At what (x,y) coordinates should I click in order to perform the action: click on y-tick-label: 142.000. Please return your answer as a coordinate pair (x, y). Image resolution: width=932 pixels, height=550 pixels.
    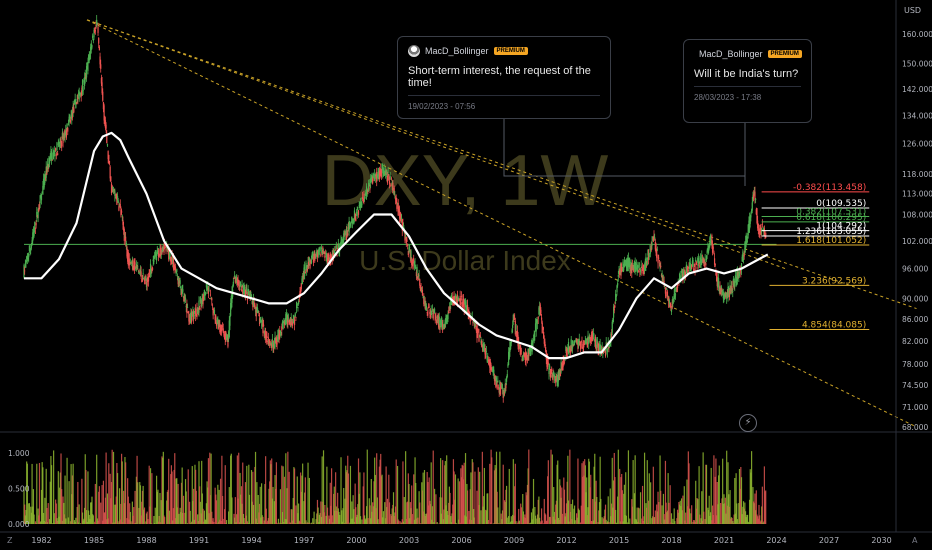
    Looking at the image, I should click on (917, 89).